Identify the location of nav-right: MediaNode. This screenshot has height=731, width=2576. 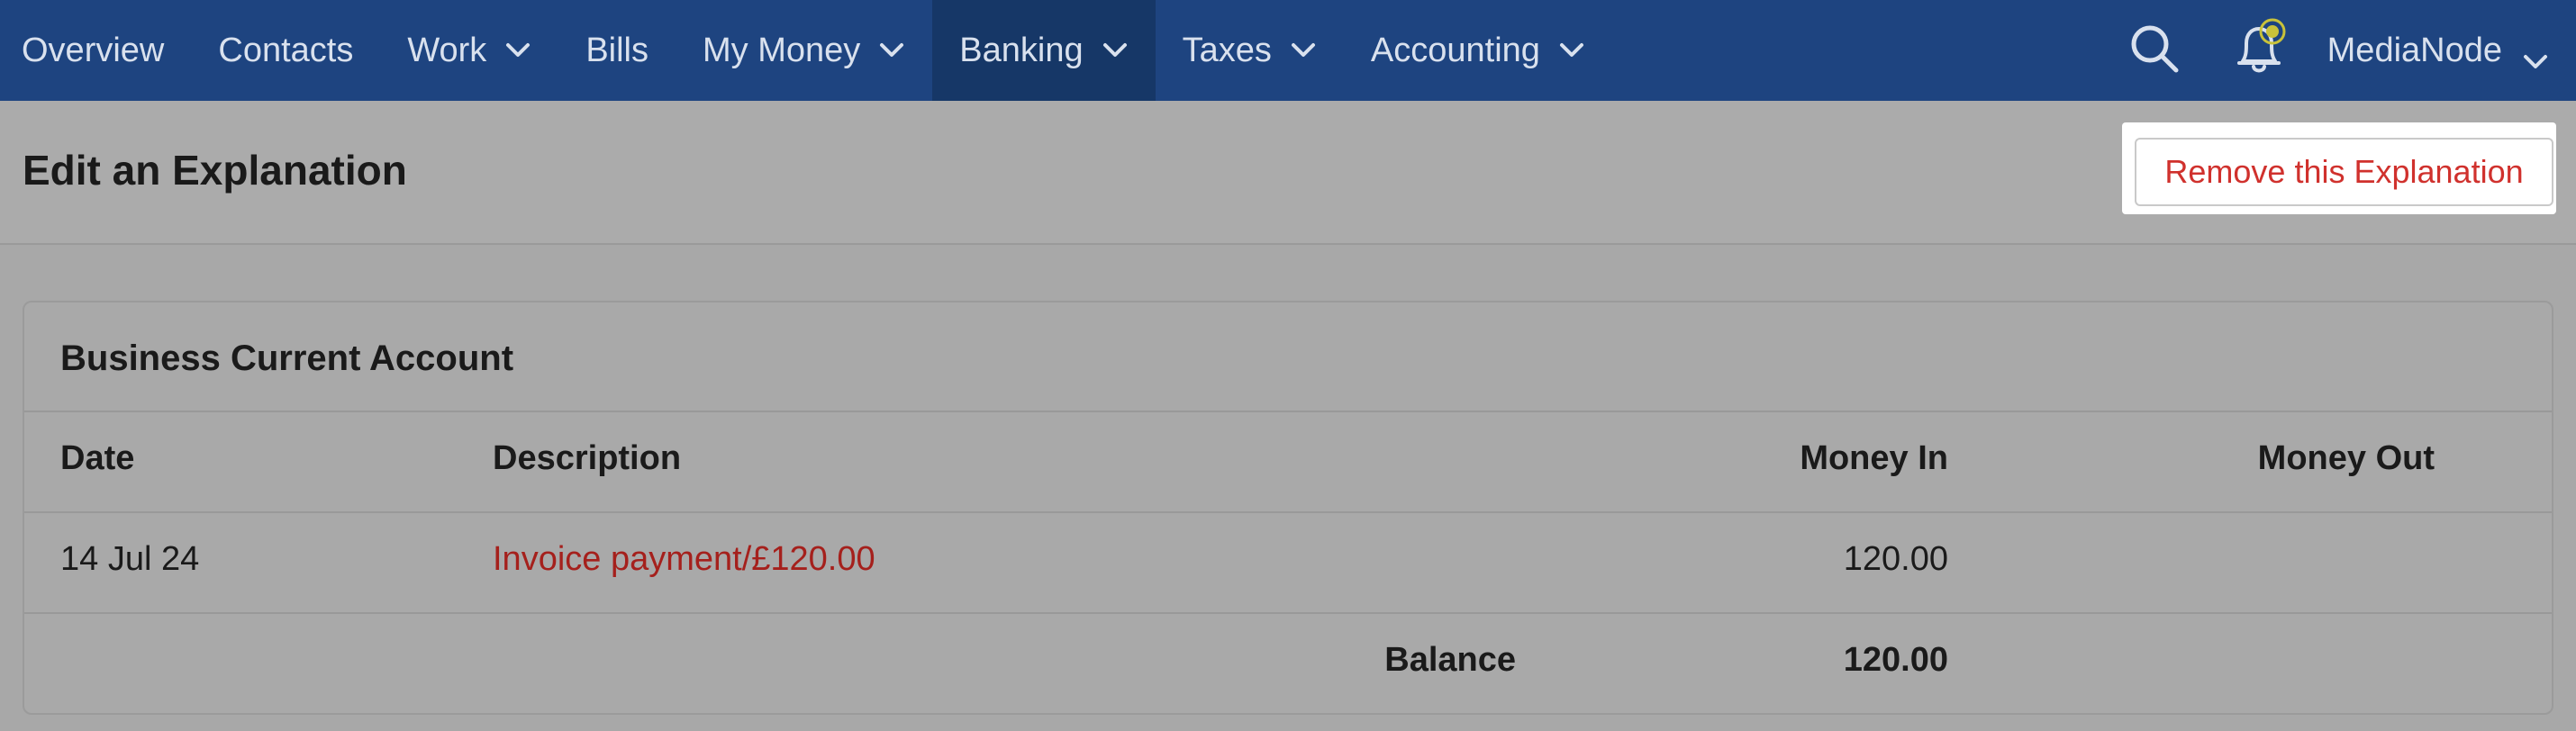
(2351, 50).